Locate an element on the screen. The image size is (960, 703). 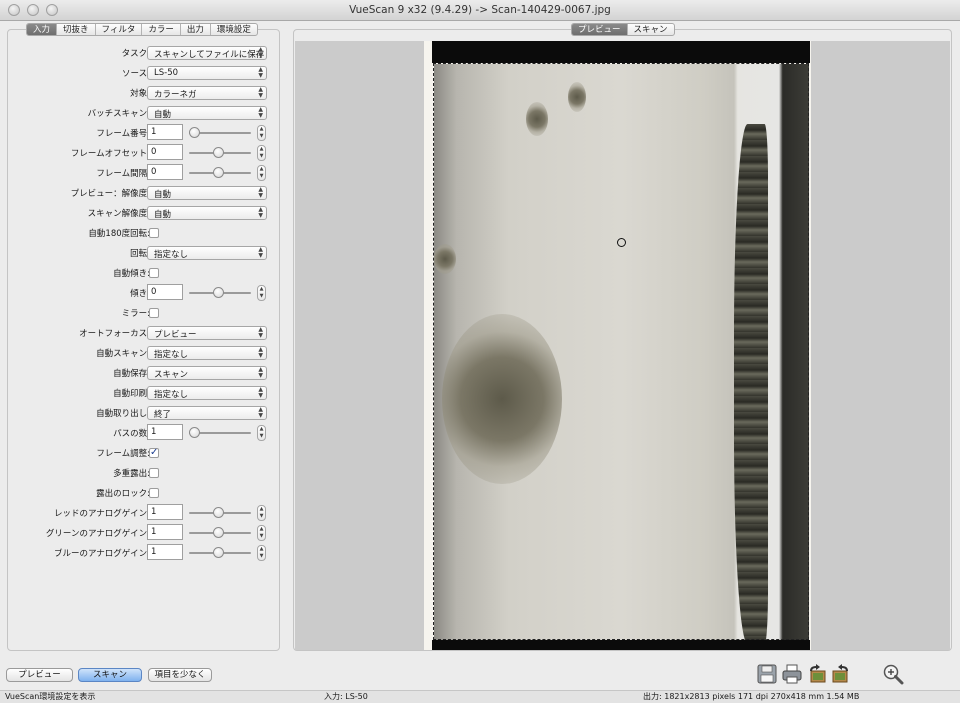
tab-input: 入力 is located at coordinates (42, 29).